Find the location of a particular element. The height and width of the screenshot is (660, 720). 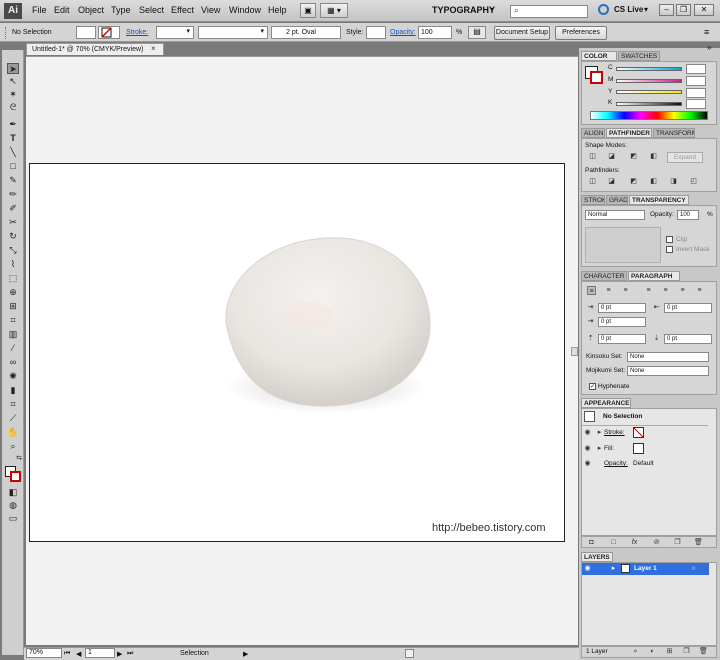

previous-artboard-icon: ◀ is located at coordinates (78, 654).